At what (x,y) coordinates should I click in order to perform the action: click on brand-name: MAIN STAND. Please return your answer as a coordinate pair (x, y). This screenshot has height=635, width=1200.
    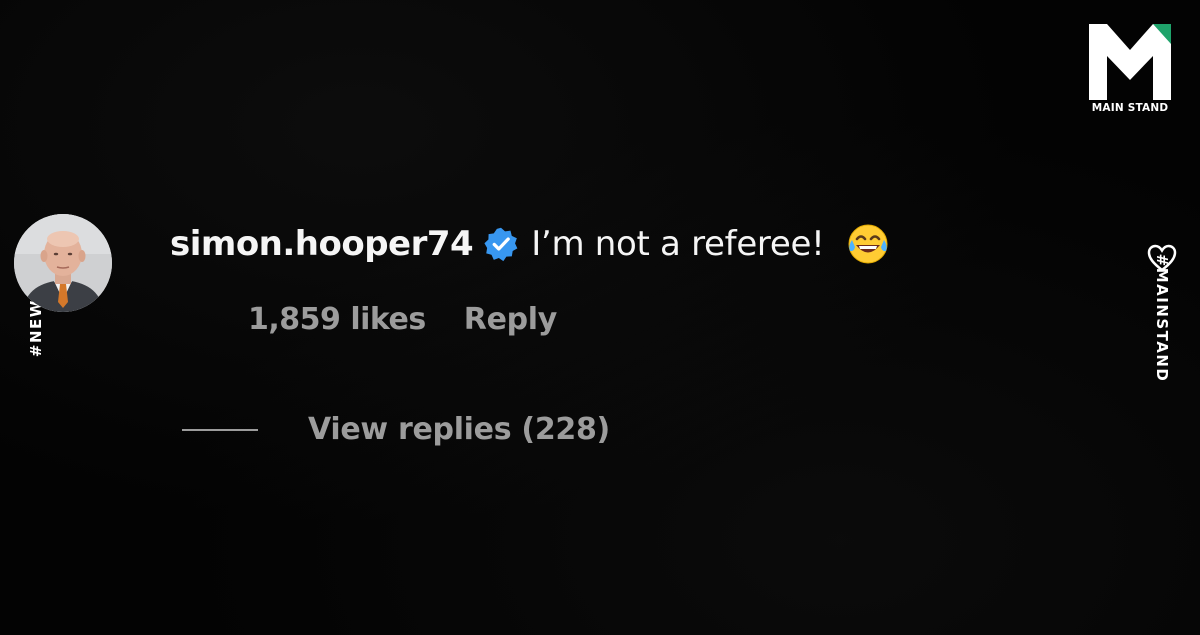
    Looking at the image, I should click on (1130, 108).